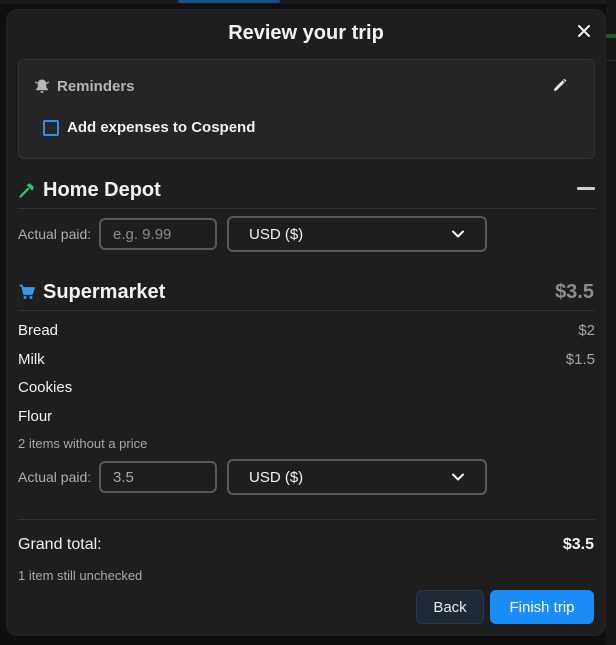 Image resolution: width=616 pixels, height=645 pixels. I want to click on collapse-store-button, so click(586, 189).